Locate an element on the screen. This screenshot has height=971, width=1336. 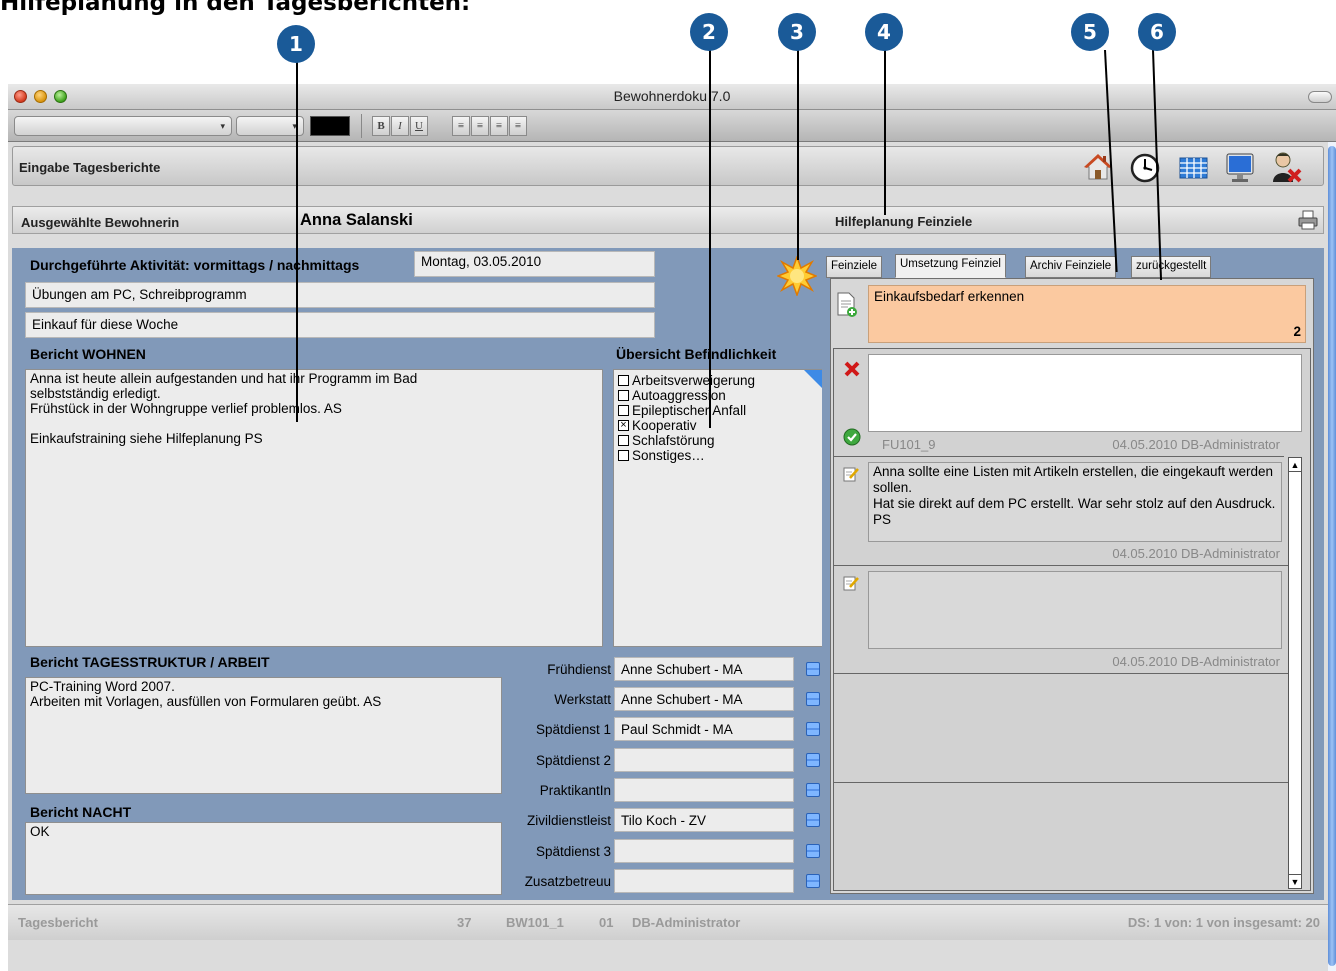
bericht-nacht-textarea: OK is located at coordinates (263, 858).